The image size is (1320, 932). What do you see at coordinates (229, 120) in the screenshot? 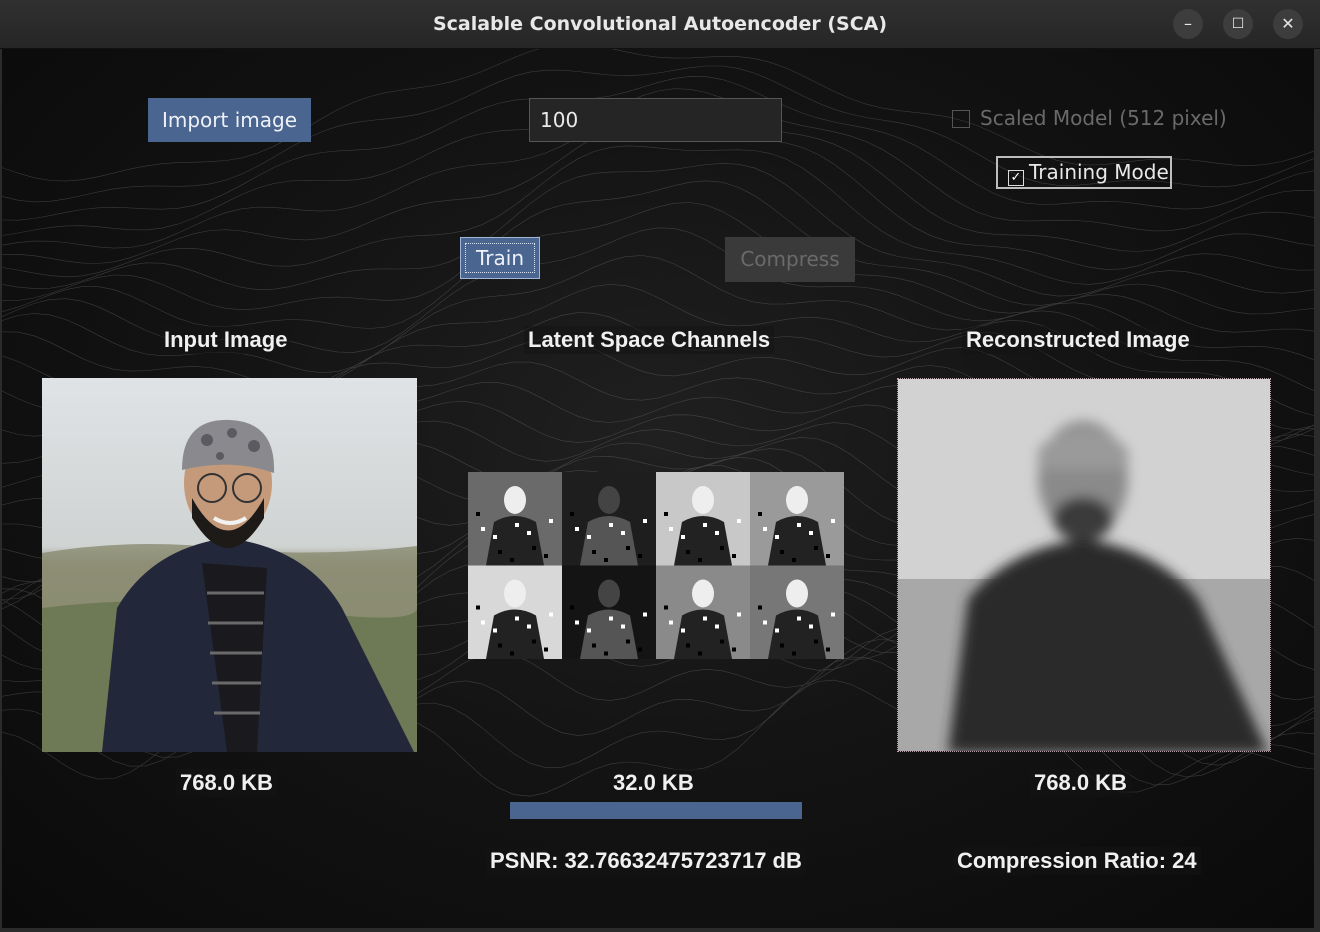
I see `import-image-button: Import image` at bounding box center [229, 120].